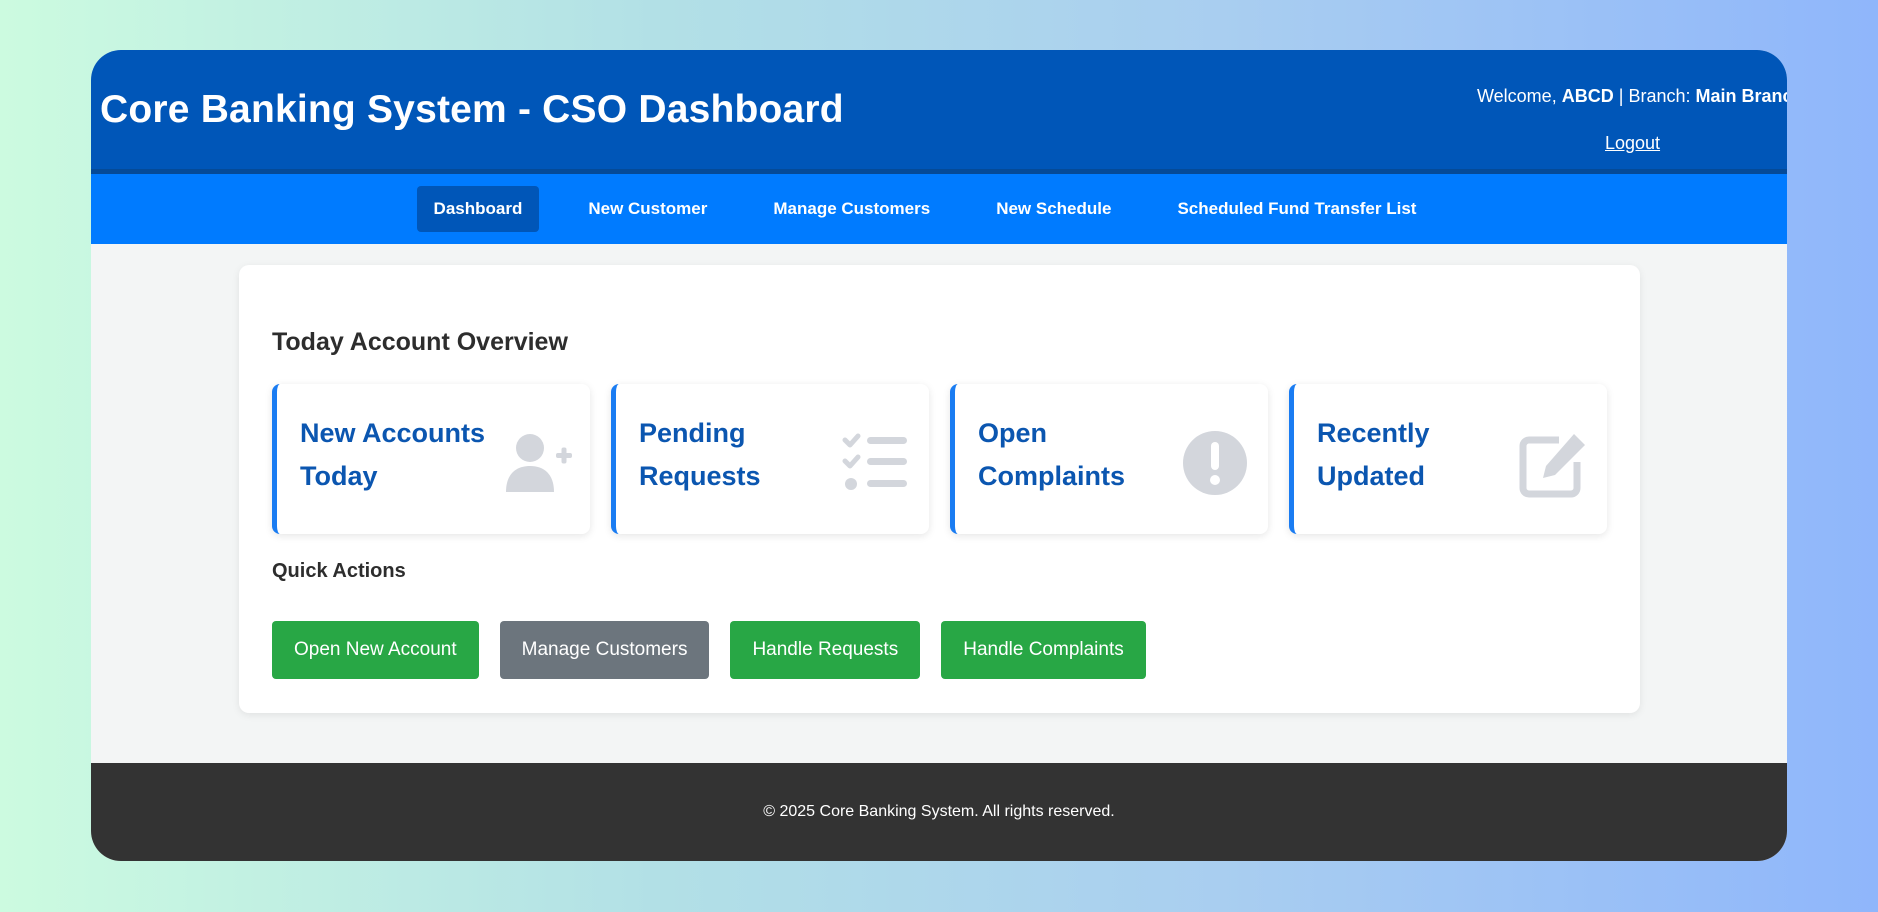  I want to click on welcome-prefix: Welcome,, so click(1517, 96).